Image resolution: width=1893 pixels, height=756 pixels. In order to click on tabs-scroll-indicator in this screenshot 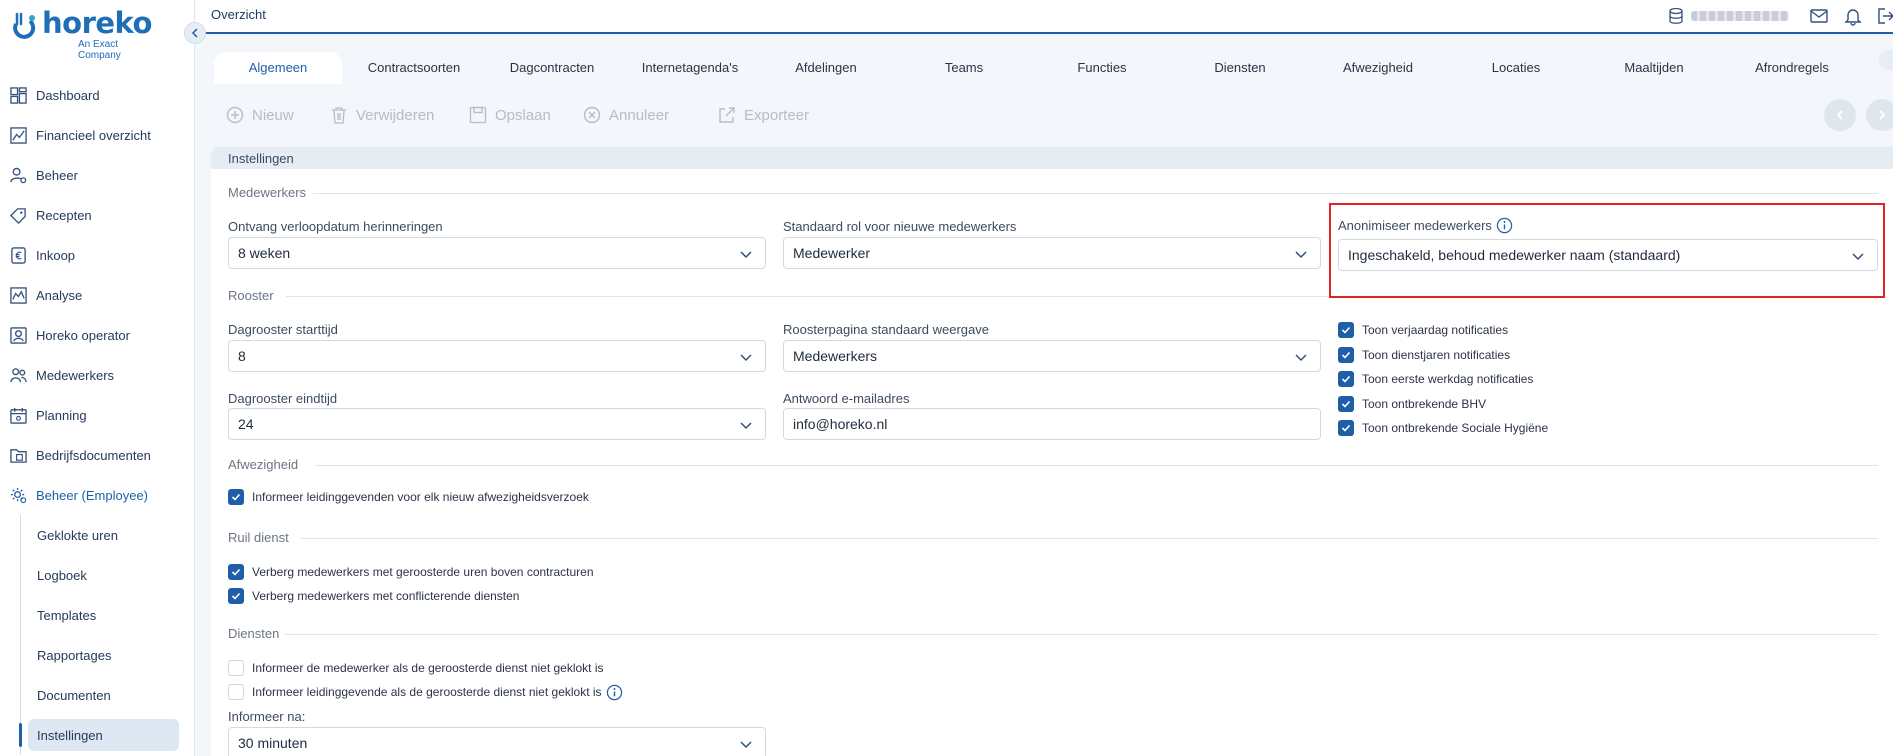, I will do `click(1886, 60)`.